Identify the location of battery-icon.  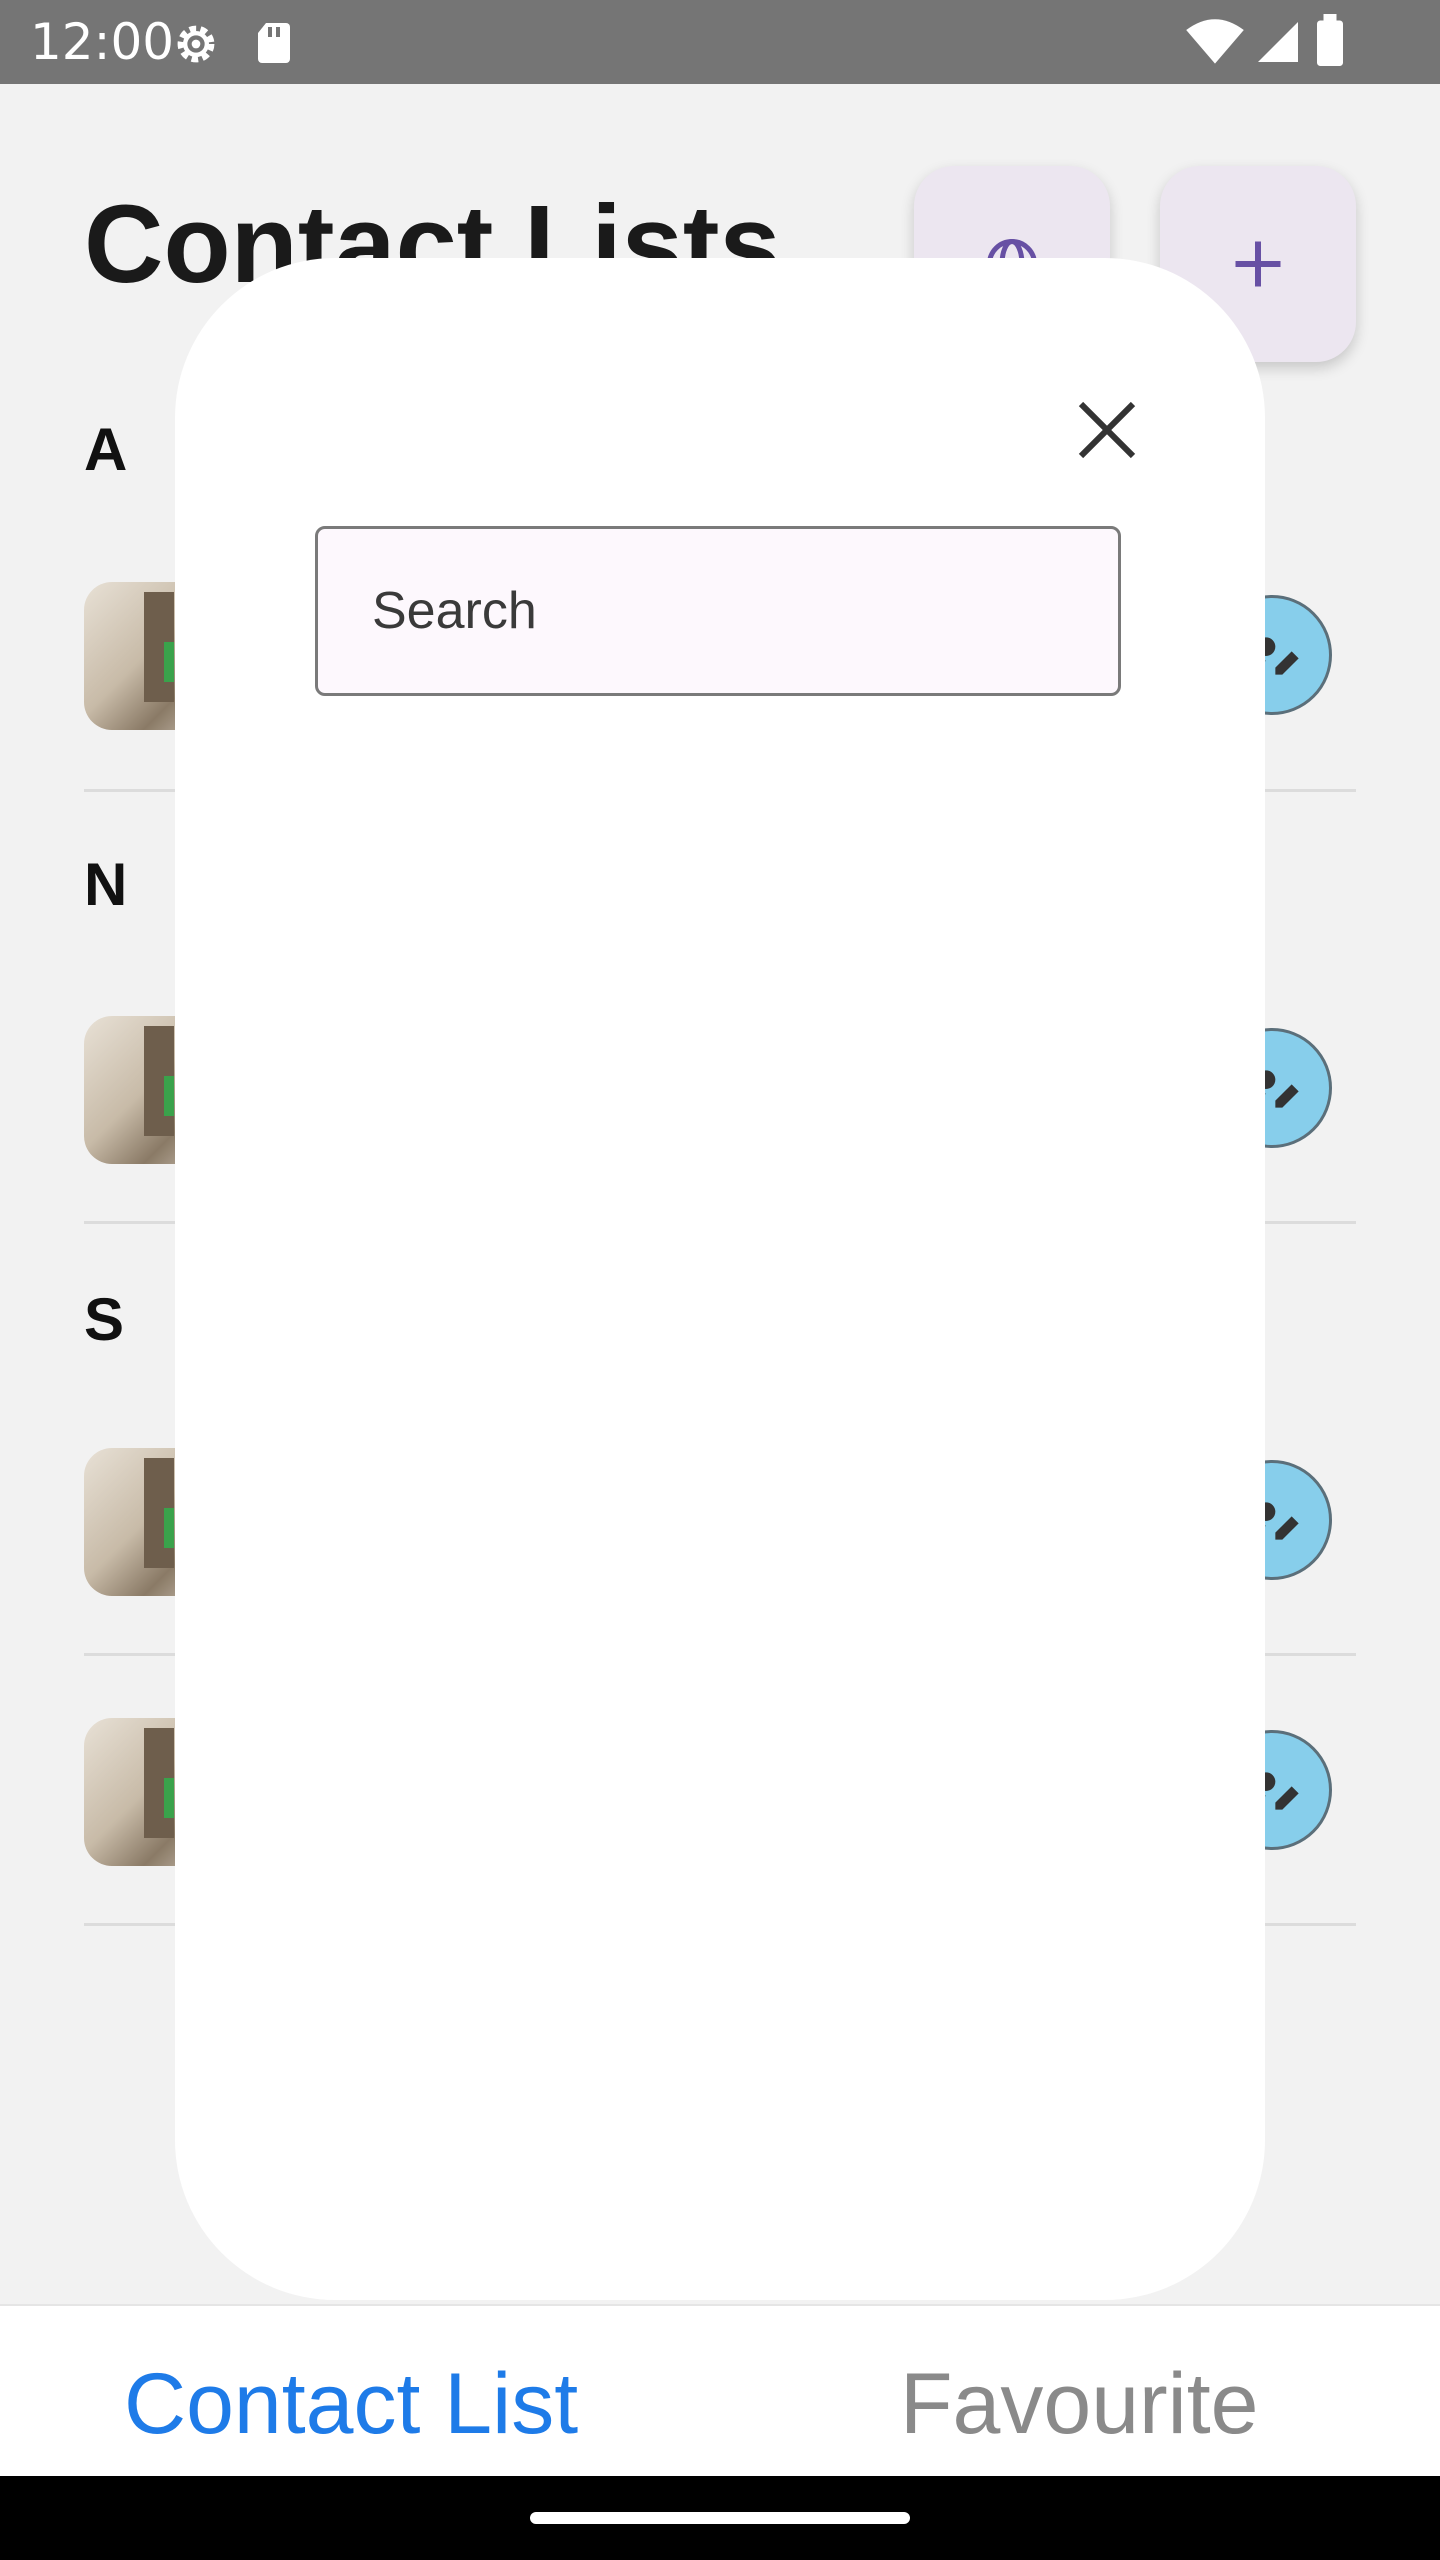
(1330, 40).